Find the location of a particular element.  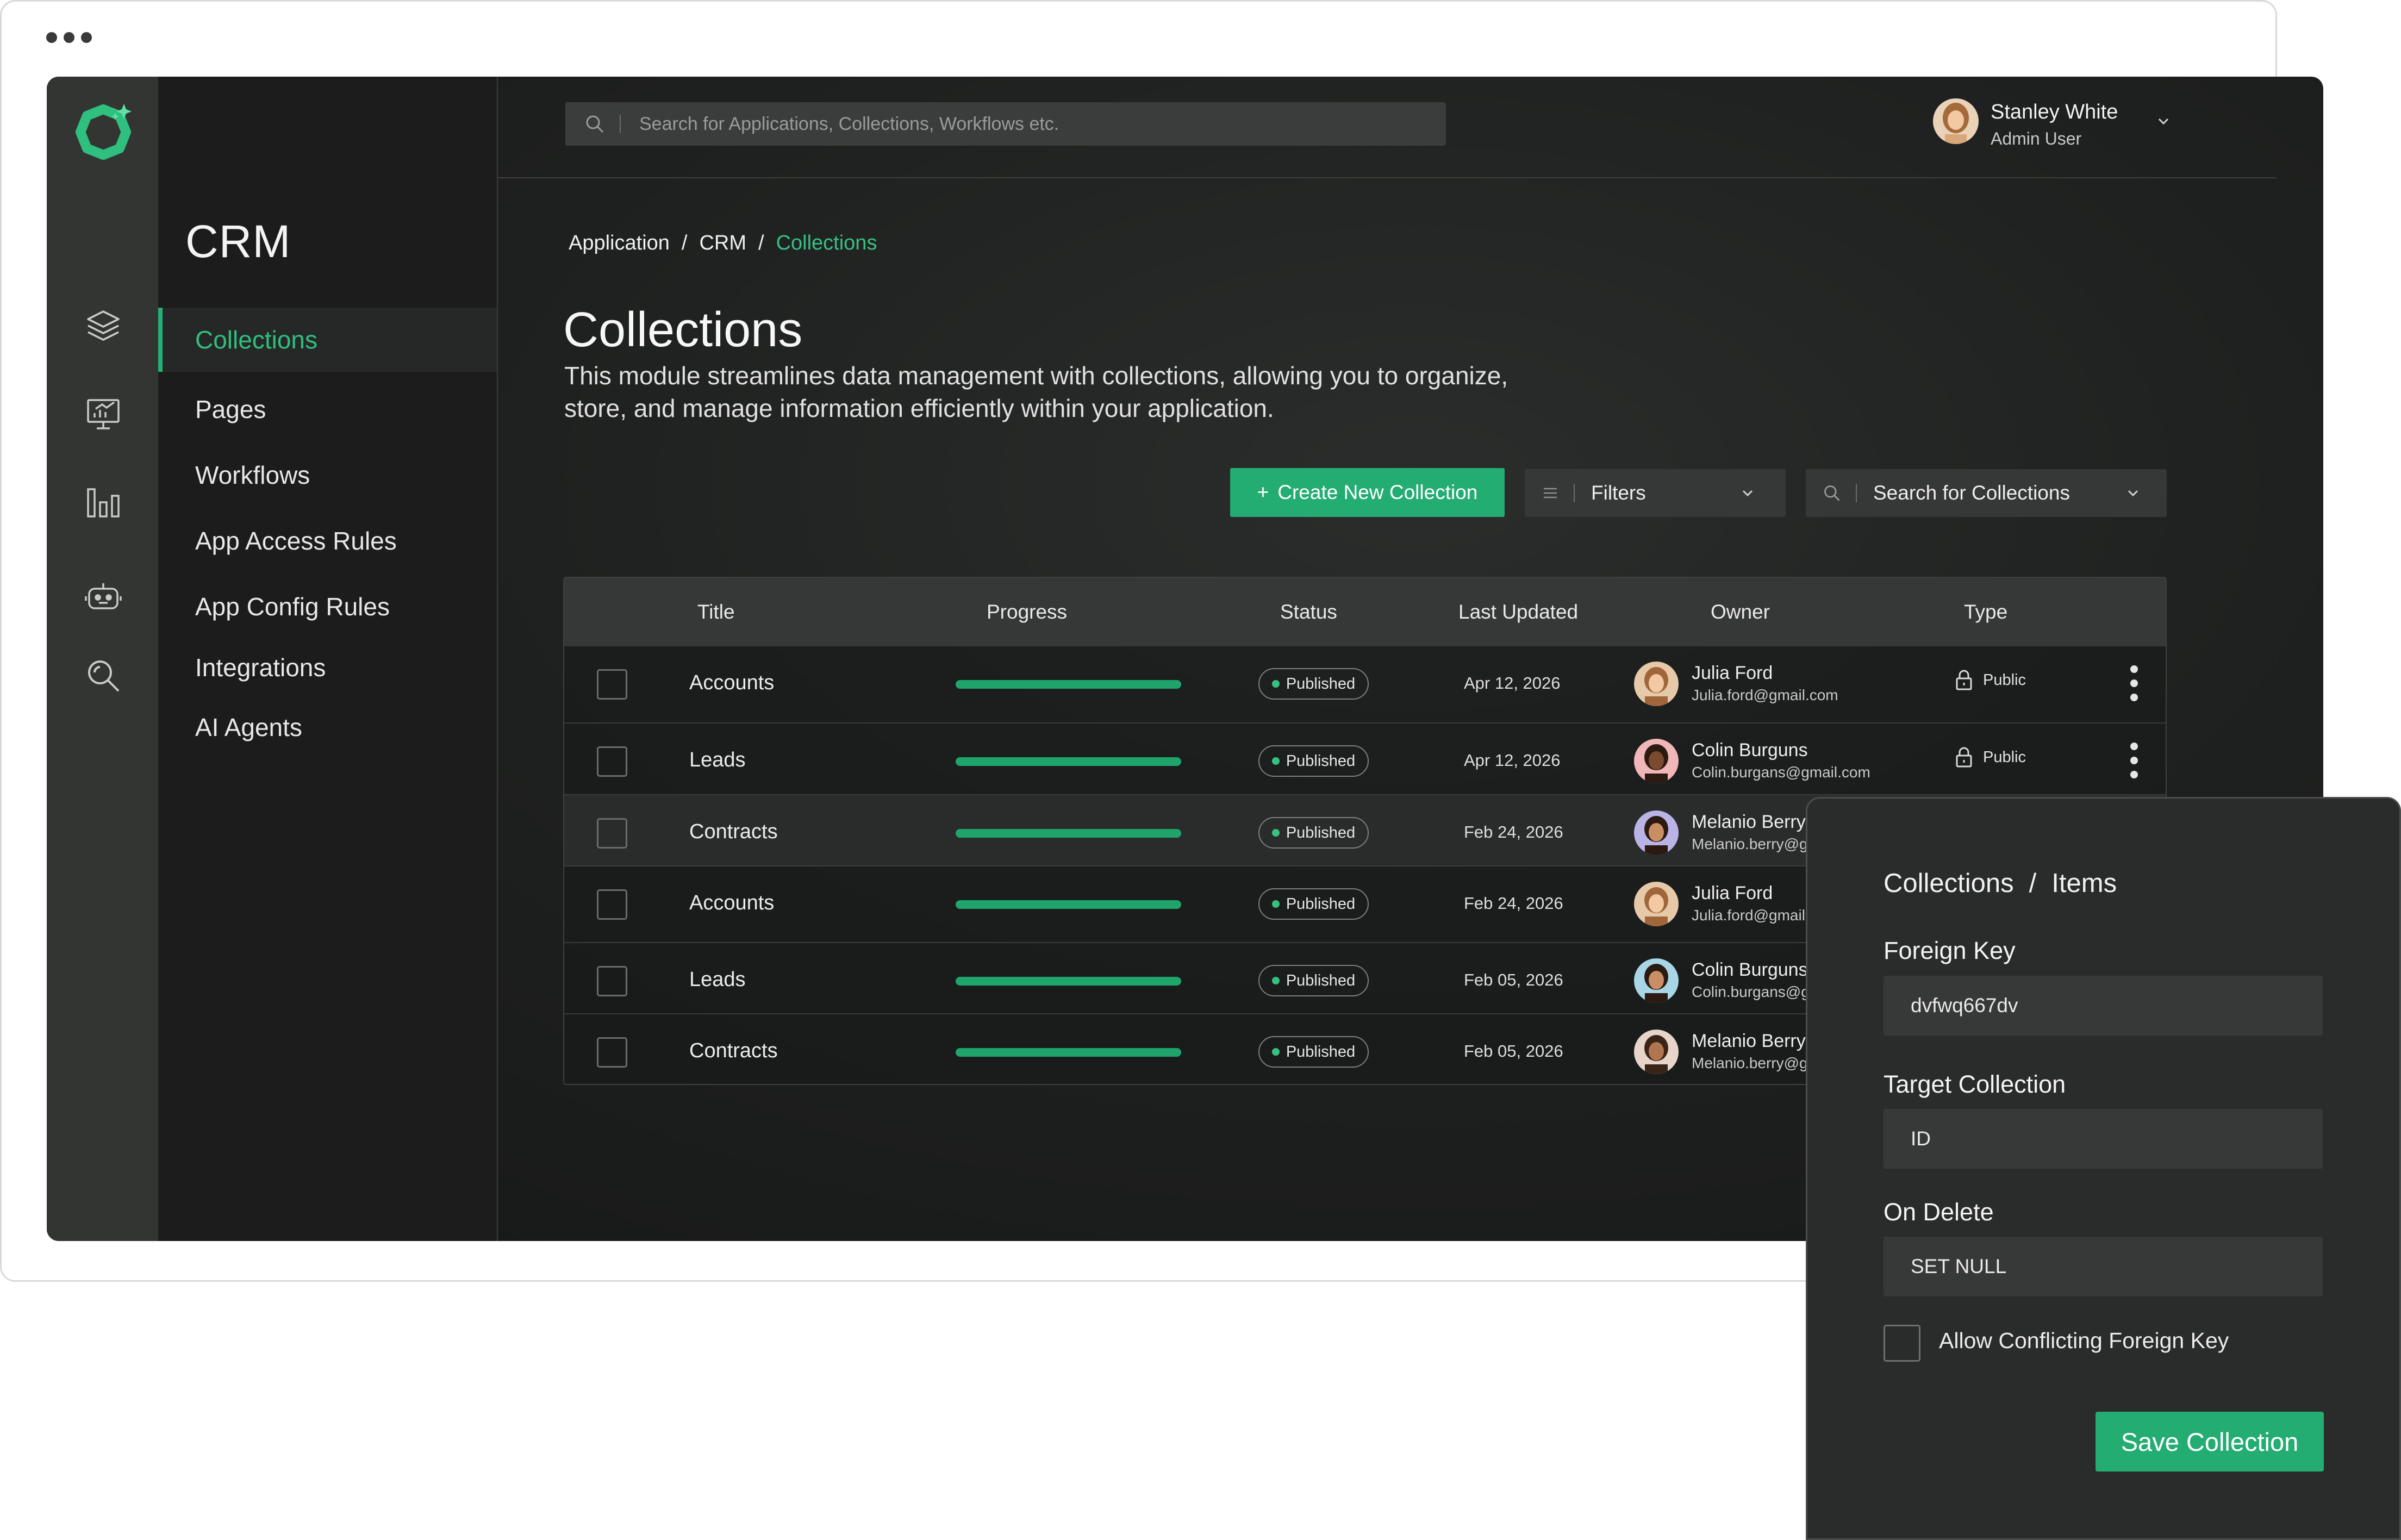

panel-breadcrumb: Collections / Items is located at coordinates (2000, 883).